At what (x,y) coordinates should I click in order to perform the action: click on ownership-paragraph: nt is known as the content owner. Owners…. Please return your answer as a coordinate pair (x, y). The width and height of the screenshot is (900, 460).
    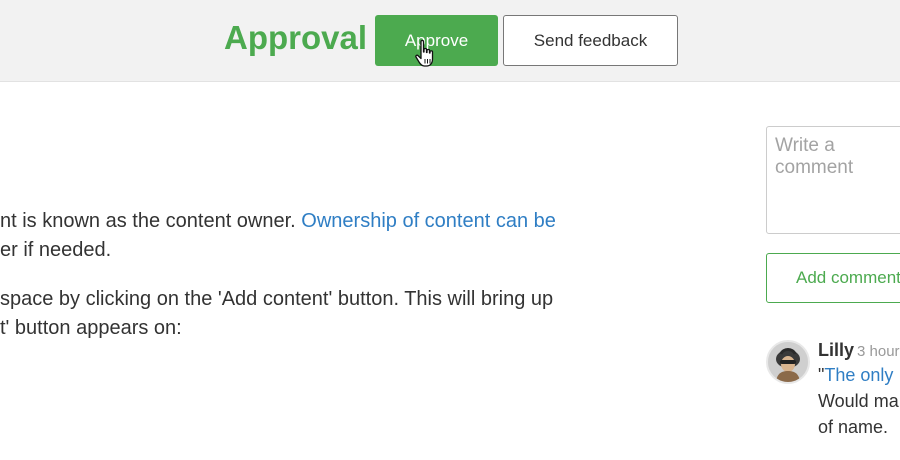
    Looking at the image, I should click on (278, 236).